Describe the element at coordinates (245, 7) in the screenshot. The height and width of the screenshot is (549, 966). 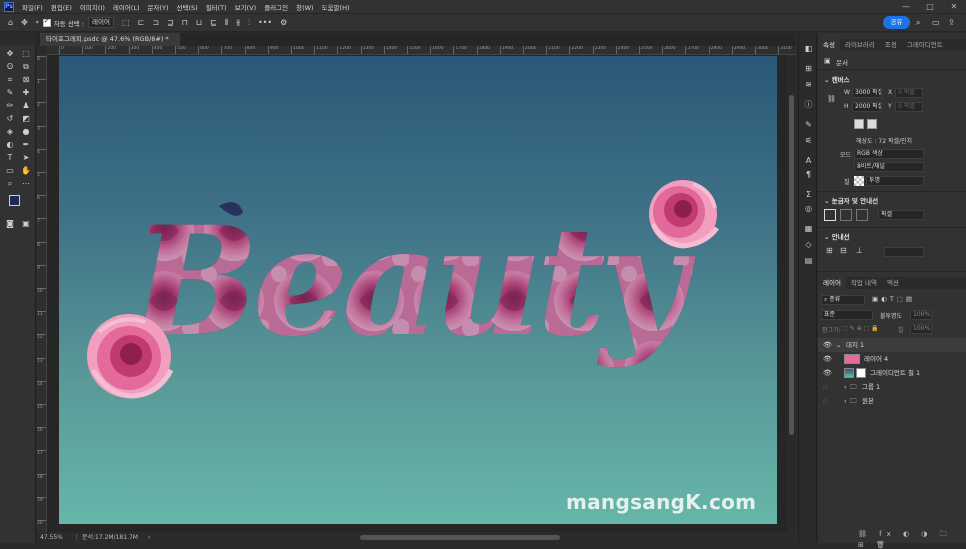
I see `menu-view: 보기(V)` at that location.